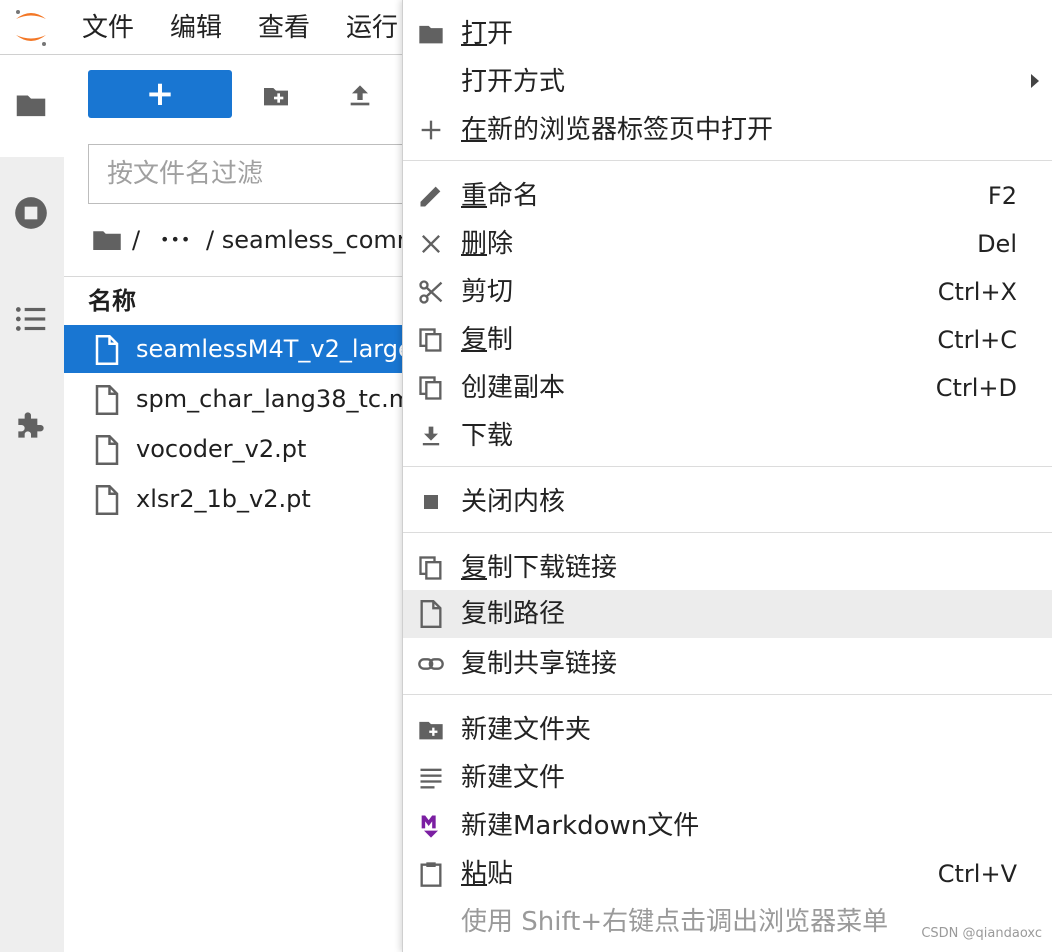 The width and height of the screenshot is (1052, 952). I want to click on stop-square-icon, so click(431, 502).